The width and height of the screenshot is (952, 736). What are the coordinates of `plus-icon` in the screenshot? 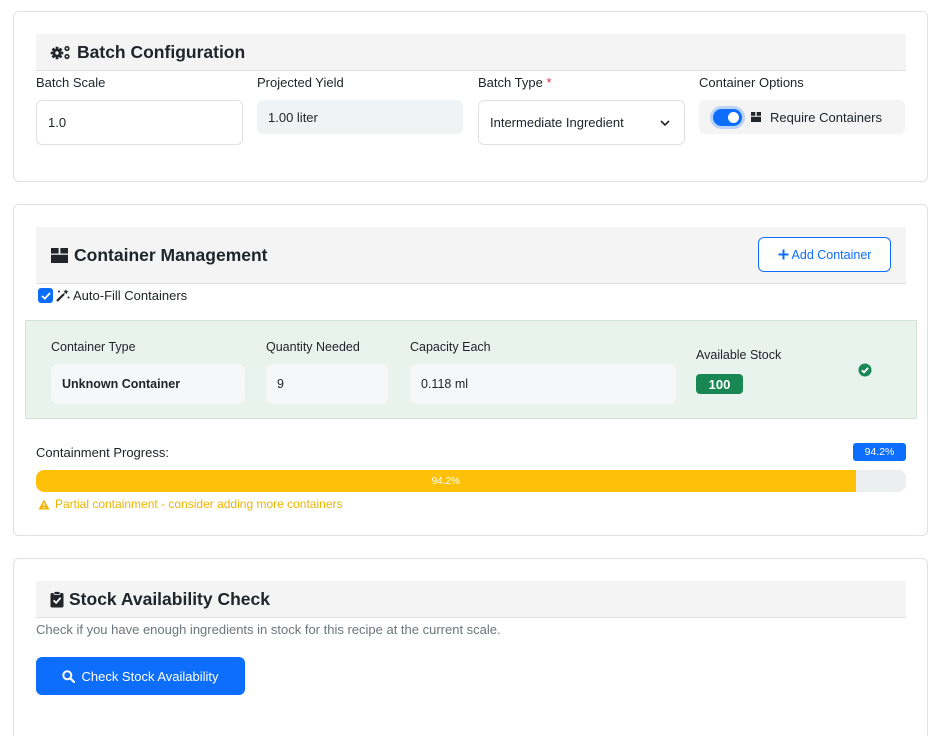 It's located at (783, 254).